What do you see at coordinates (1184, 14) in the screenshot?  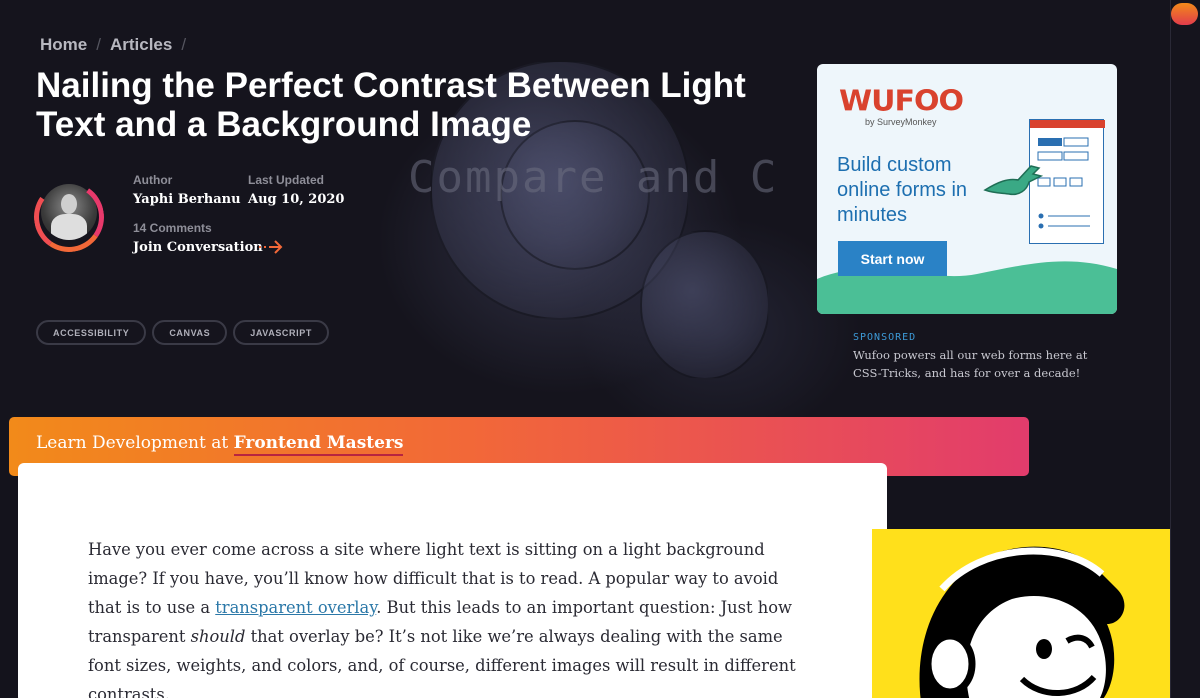 I see `scrollbar-thumb` at bounding box center [1184, 14].